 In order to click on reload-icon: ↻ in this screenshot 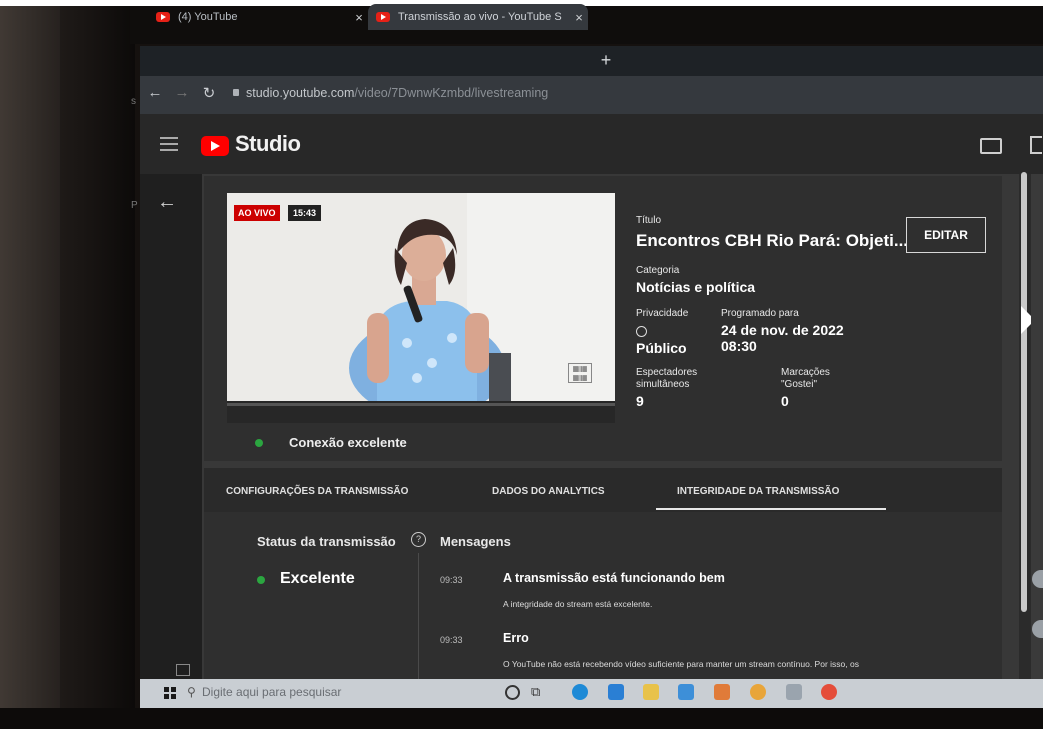, I will do `click(209, 93)`.